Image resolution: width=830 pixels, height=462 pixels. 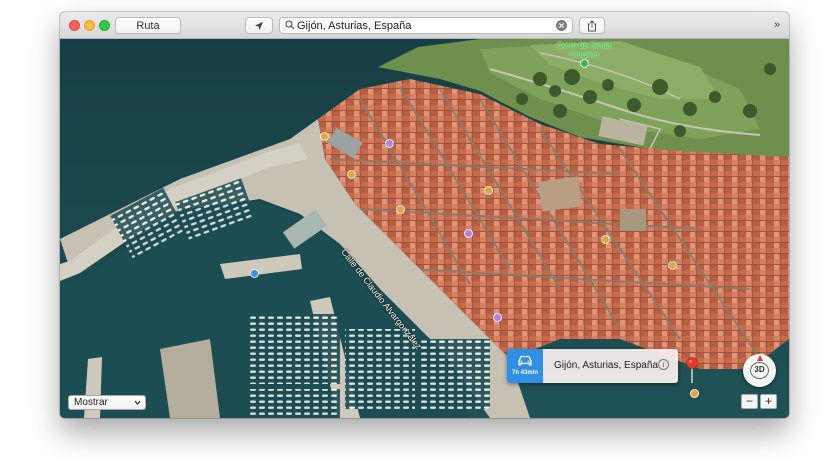 I want to click on title-bar: Ruta Gijón, Asturias, España », so click(x=424, y=25).